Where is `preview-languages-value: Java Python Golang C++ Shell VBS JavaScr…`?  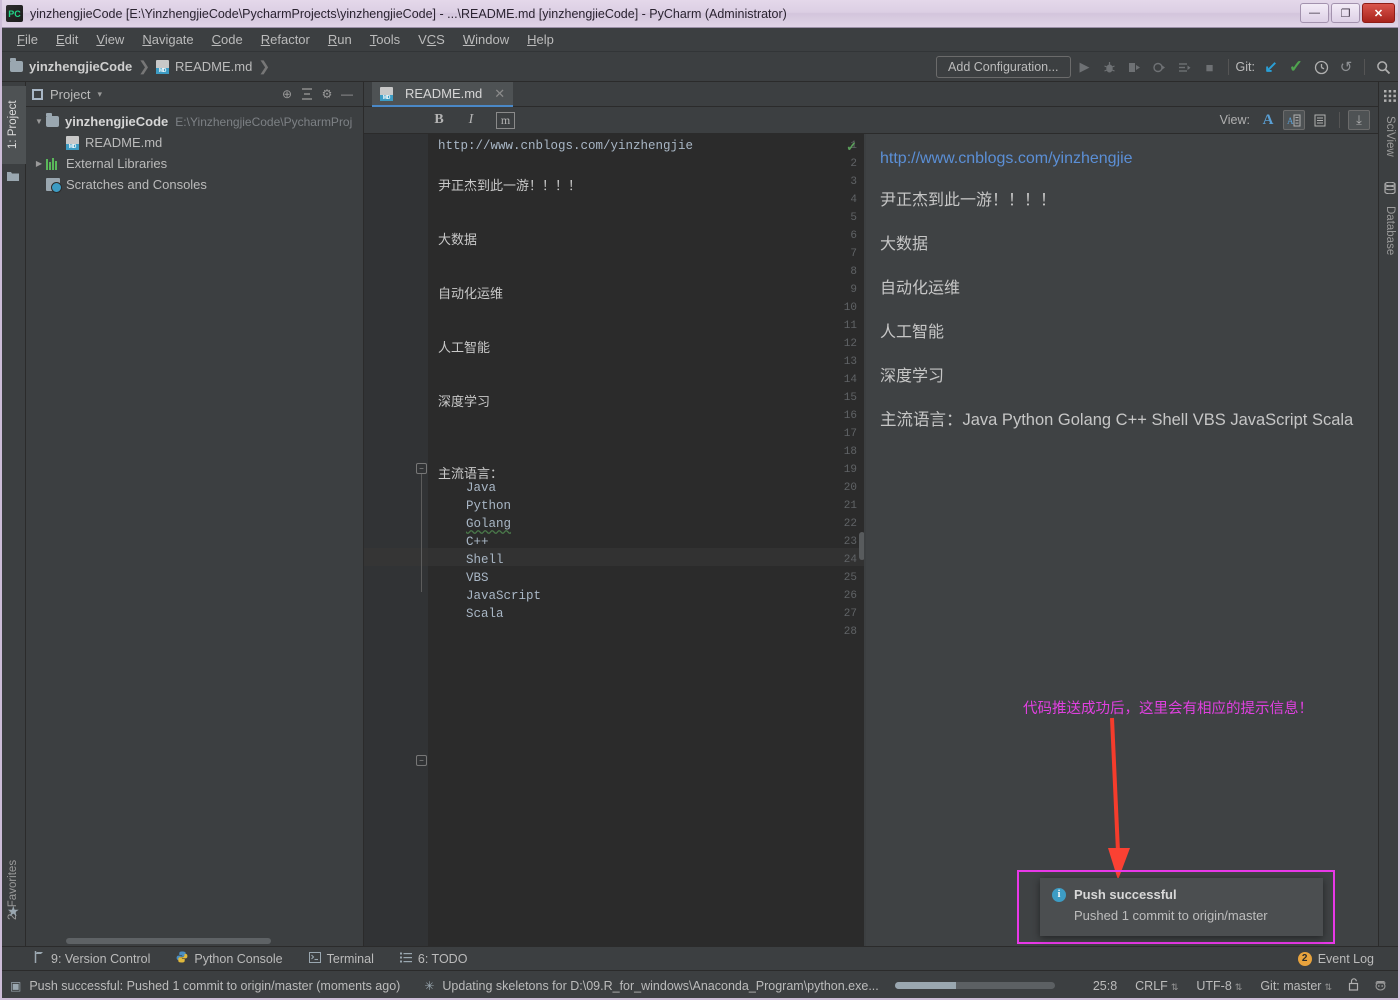
preview-languages-value: Java Python Golang C++ Shell VBS JavaScr… is located at coordinates (1158, 420).